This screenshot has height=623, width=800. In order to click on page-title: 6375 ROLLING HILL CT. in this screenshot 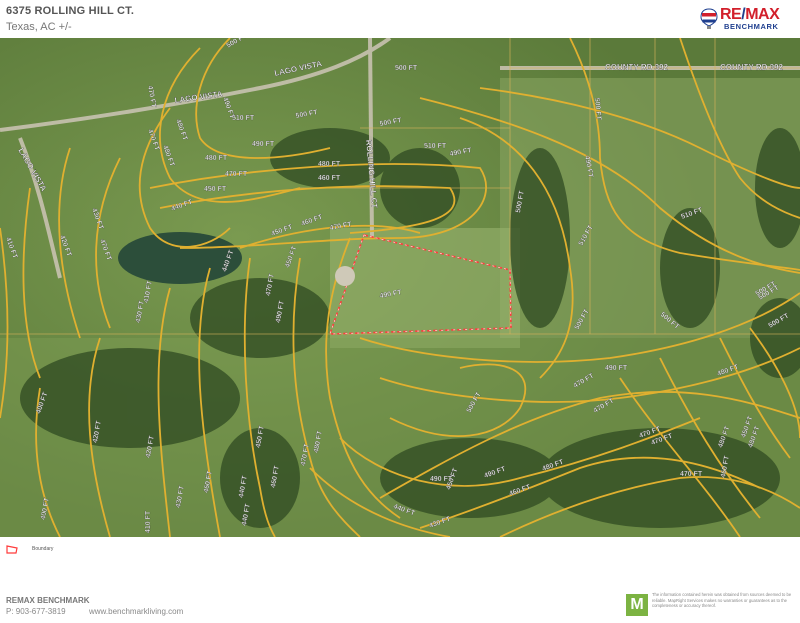, I will do `click(70, 11)`.